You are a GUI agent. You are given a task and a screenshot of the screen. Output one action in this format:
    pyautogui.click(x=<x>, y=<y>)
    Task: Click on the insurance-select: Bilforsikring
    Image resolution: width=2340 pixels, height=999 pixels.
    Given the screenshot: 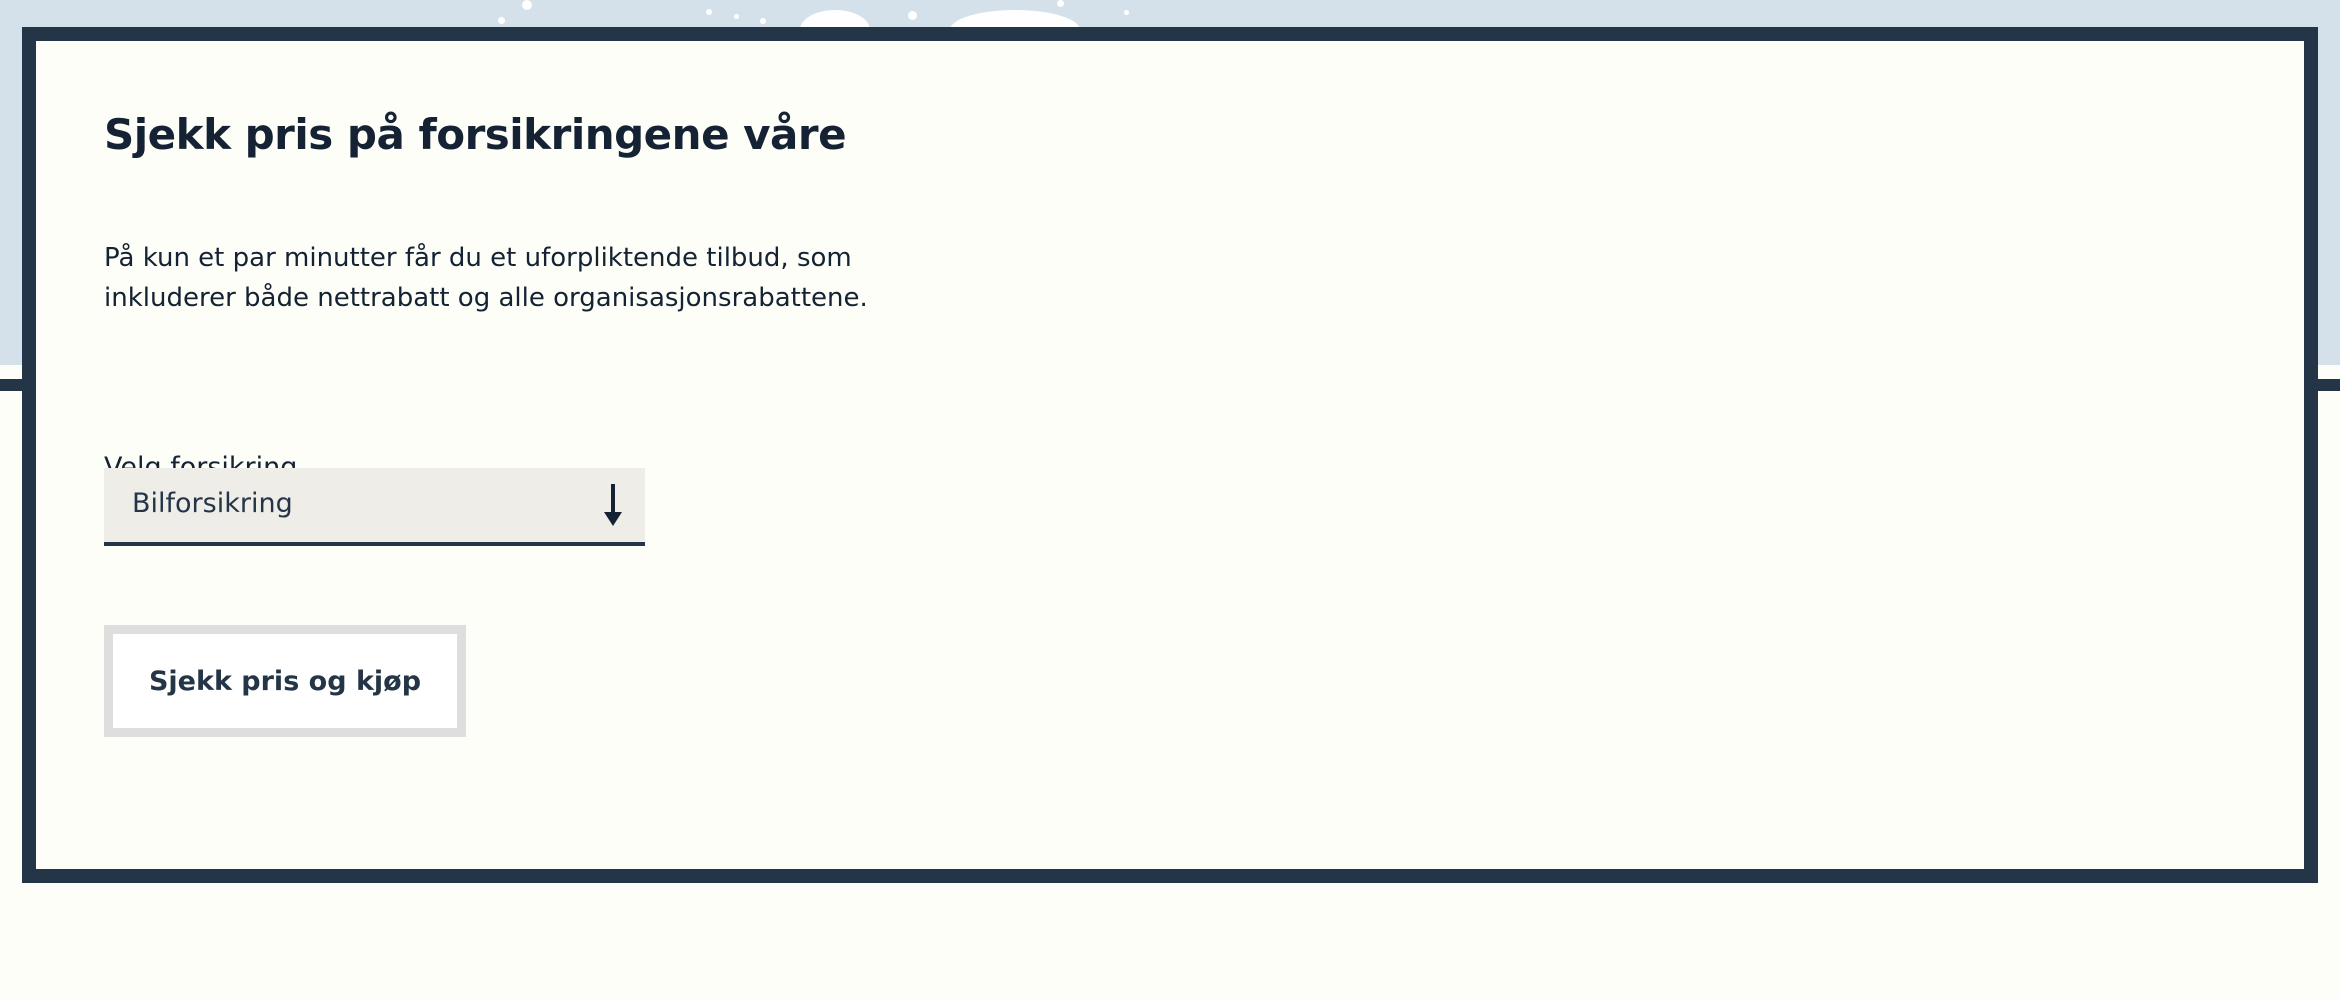 What is the action you would take?
    pyautogui.click(x=374, y=507)
    